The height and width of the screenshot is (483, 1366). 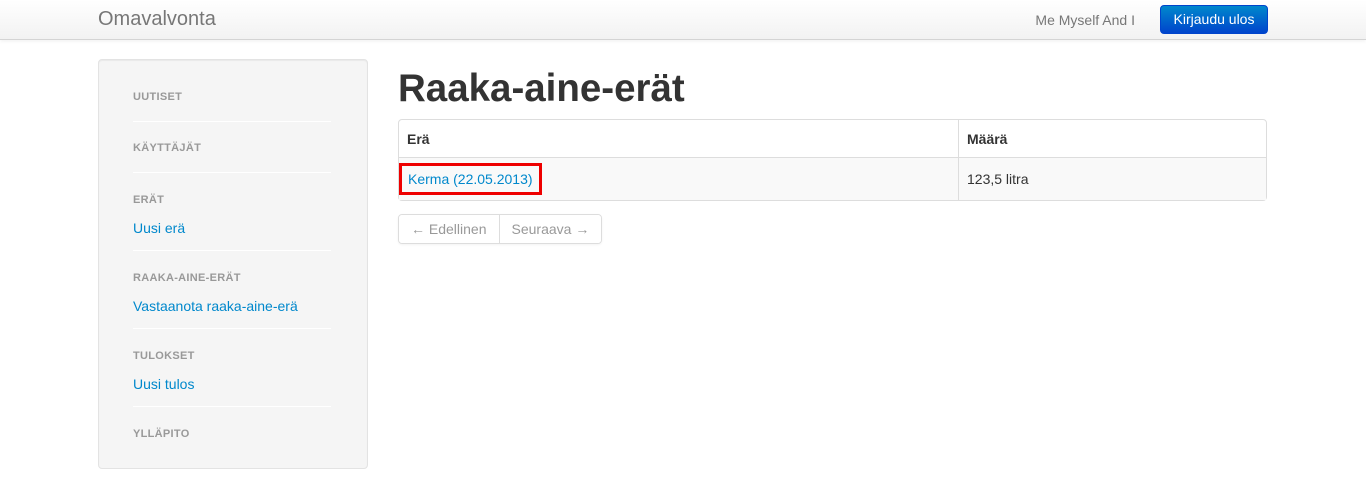 What do you see at coordinates (678, 178) in the screenshot?
I see `table-cell-era: Kerma (22.05.2013)` at bounding box center [678, 178].